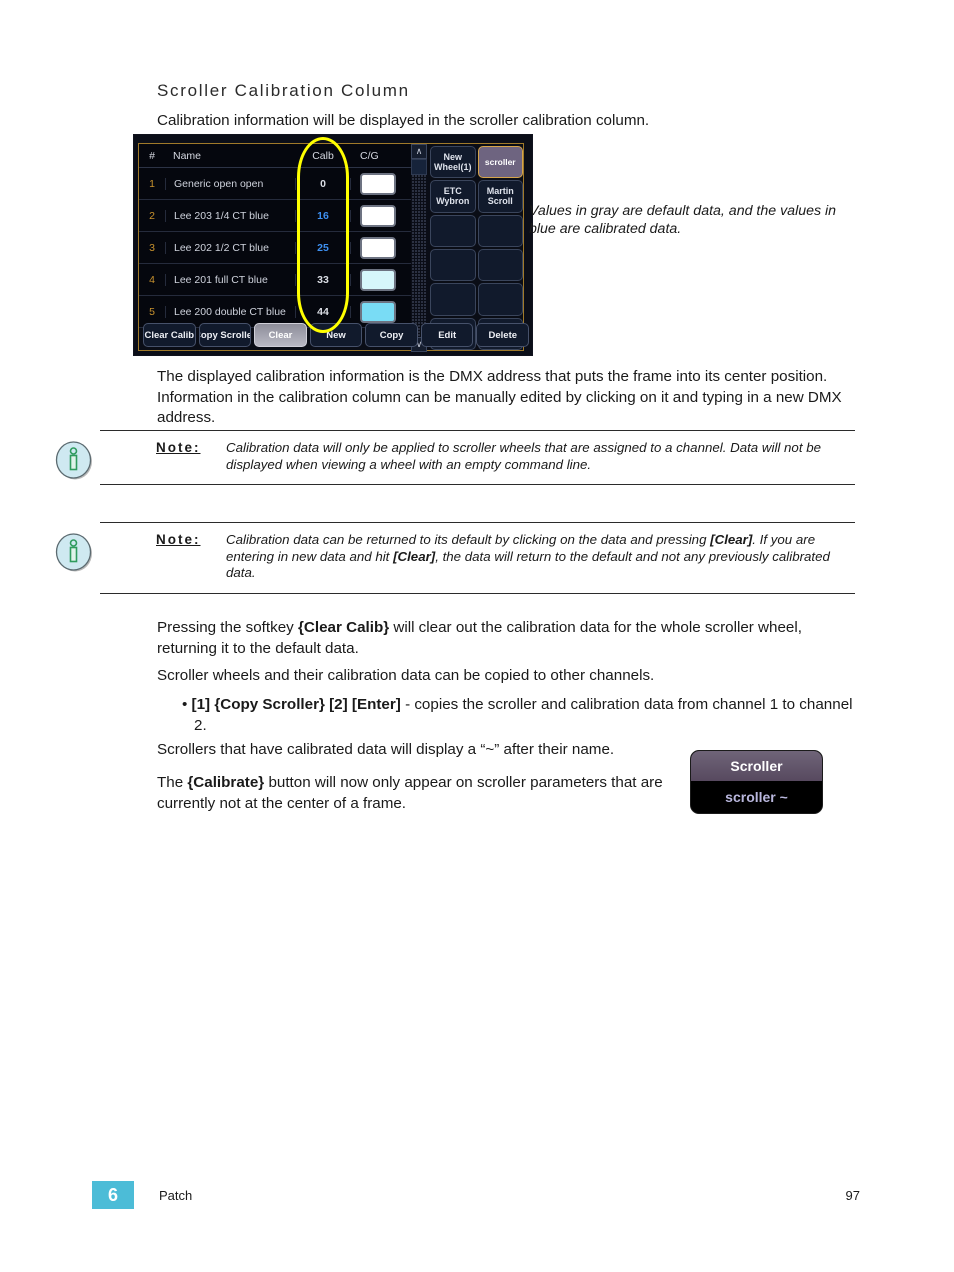  Describe the element at coordinates (500, 162) in the screenshot. I see `wheel-button-scroller: scroller` at that location.